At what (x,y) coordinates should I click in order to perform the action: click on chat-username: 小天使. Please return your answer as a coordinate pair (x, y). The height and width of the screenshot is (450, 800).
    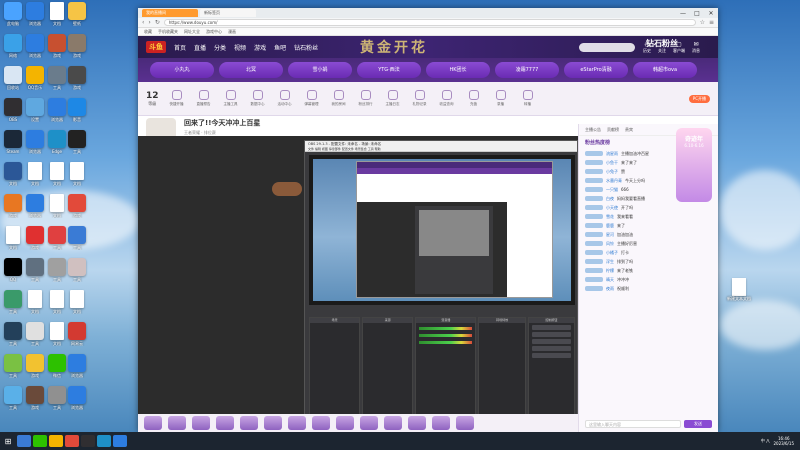
    Looking at the image, I should click on (612, 208).